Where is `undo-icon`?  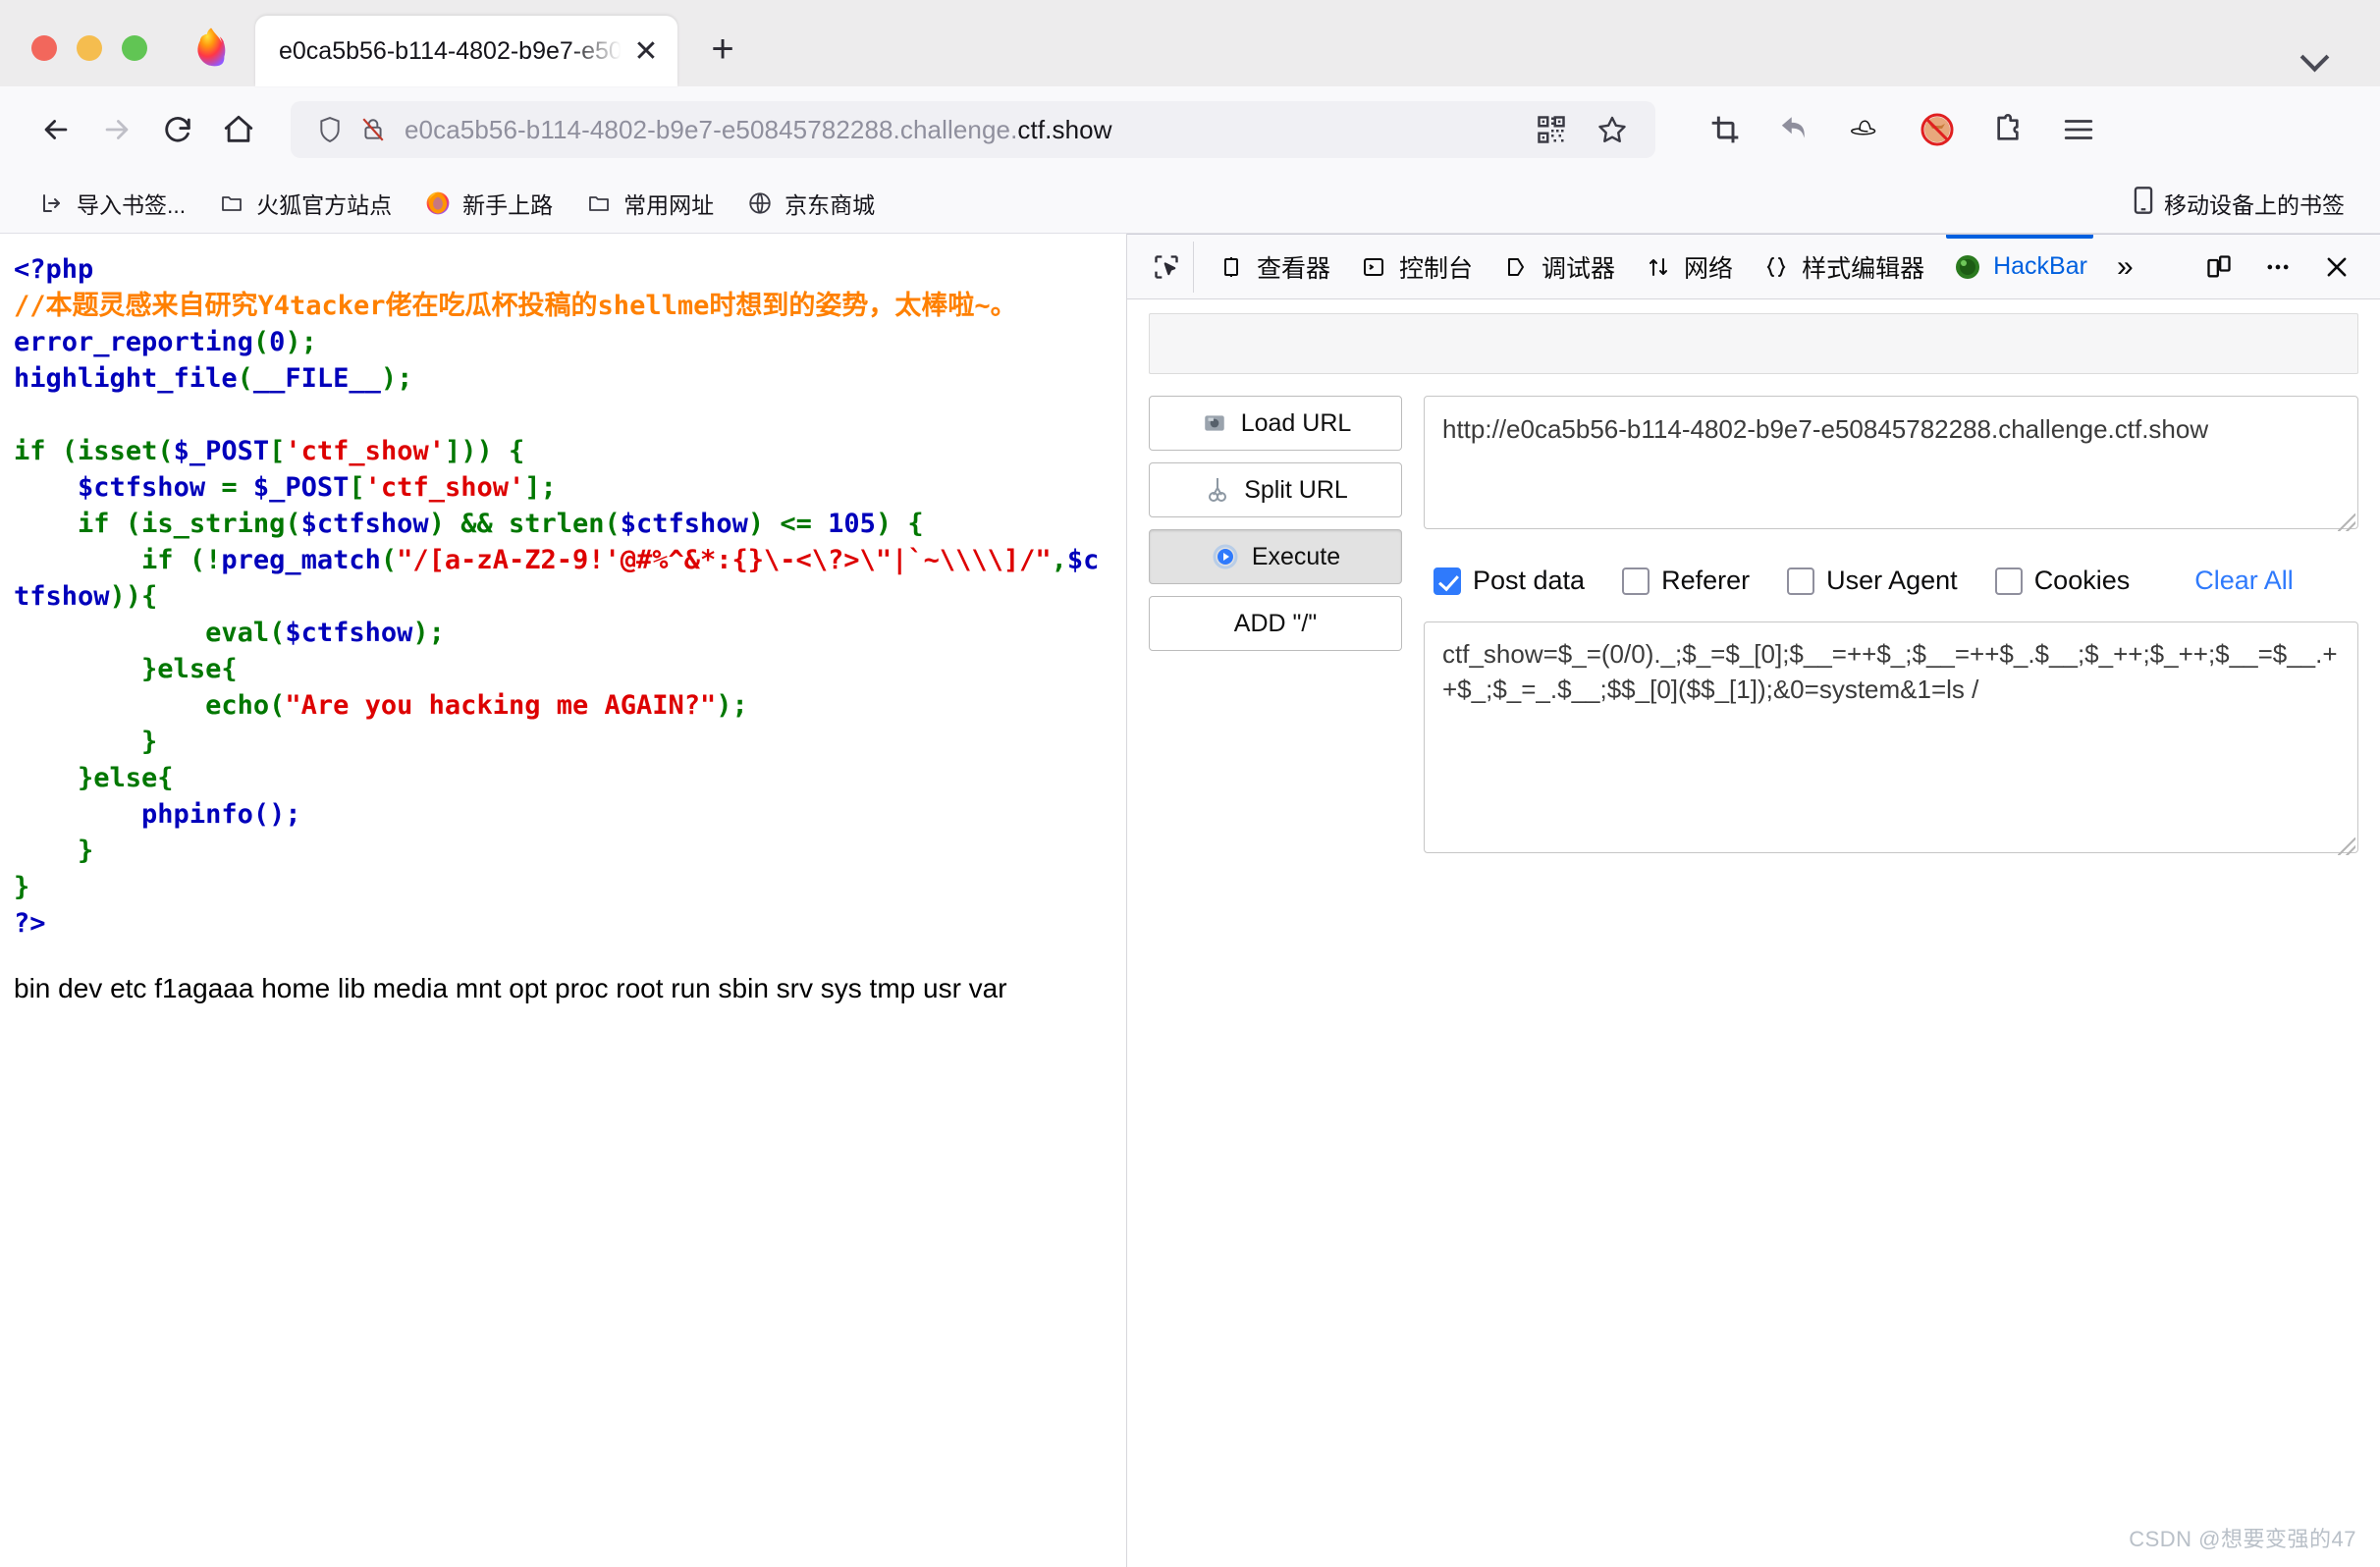
undo-icon is located at coordinates (1795, 129).